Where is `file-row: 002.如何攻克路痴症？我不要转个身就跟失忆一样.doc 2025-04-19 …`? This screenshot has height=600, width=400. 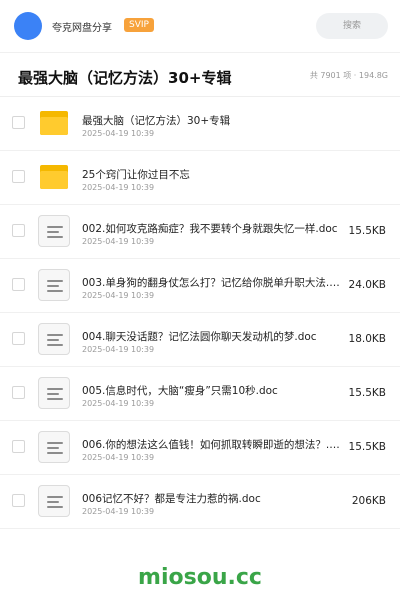 file-row: 002.如何攻克路痴症？我不要转个身就跟失忆一样.doc 2025-04-19 … is located at coordinates (200, 232).